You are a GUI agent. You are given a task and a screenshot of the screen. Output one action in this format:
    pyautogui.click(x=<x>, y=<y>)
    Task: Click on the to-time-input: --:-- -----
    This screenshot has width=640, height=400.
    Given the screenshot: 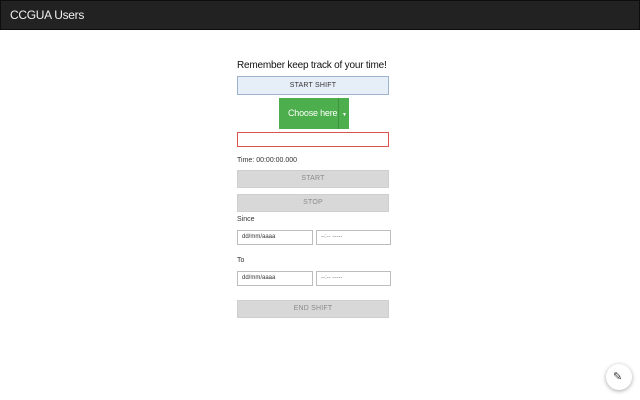 What is the action you would take?
    pyautogui.click(x=353, y=278)
    